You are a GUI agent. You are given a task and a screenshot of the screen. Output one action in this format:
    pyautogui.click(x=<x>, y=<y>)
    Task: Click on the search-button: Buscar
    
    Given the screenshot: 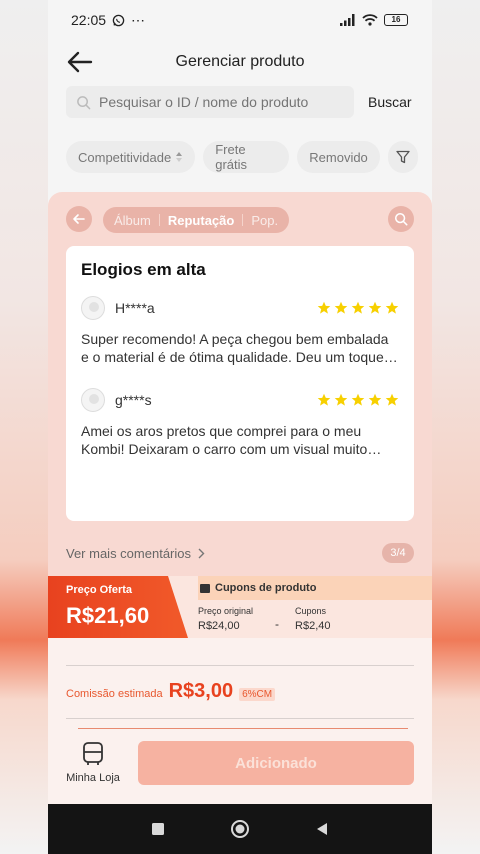 What is the action you would take?
    pyautogui.click(x=390, y=102)
    